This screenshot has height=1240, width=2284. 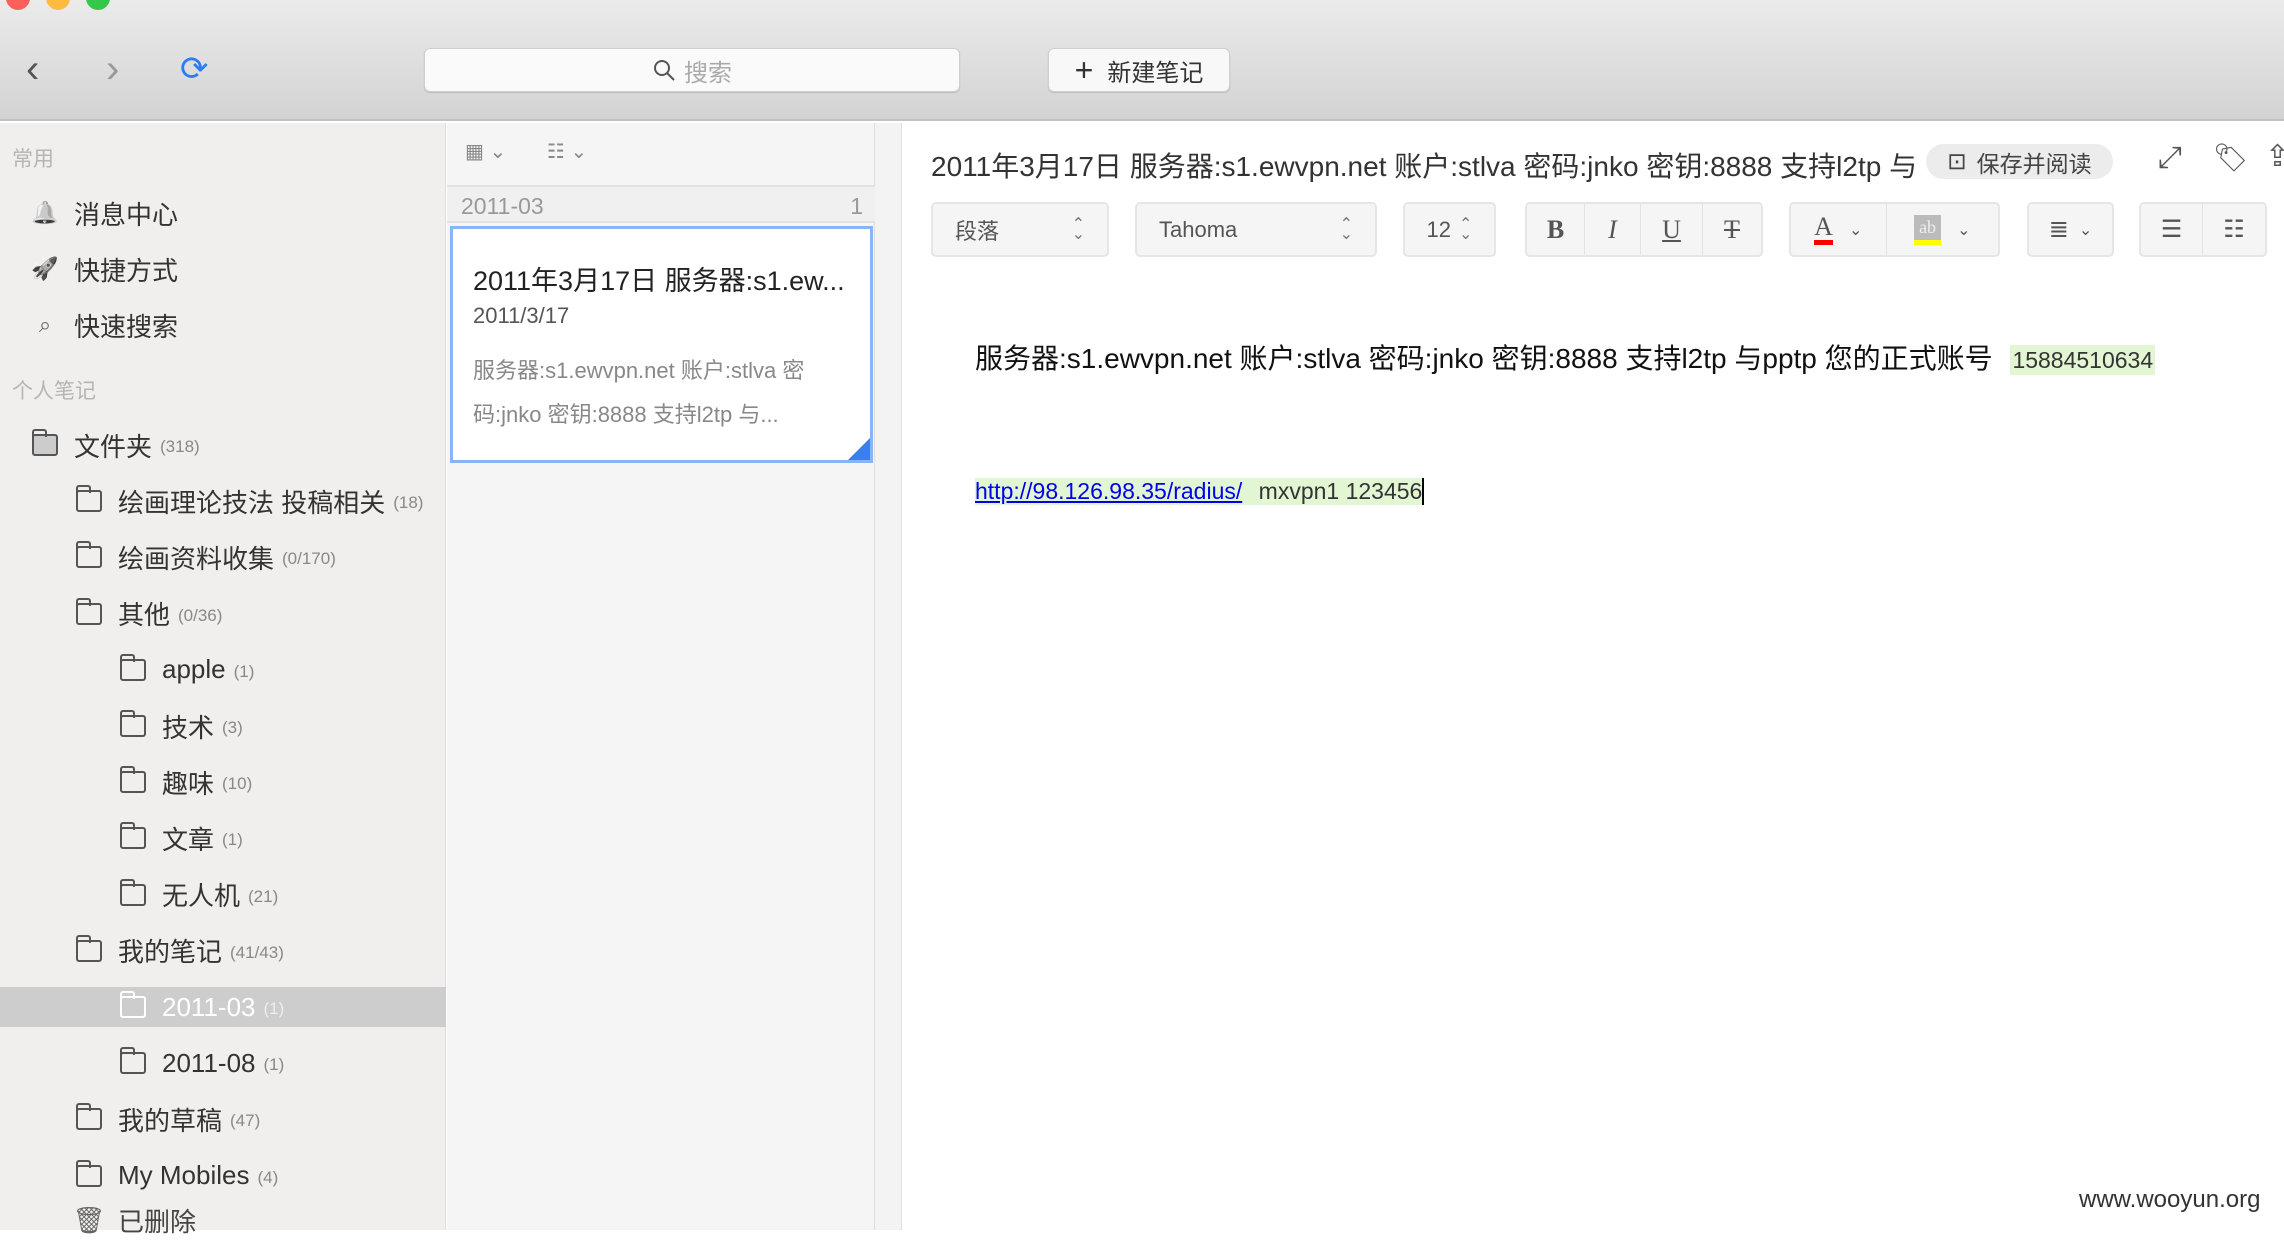 I want to click on bold-button: B, so click(x=1556, y=229).